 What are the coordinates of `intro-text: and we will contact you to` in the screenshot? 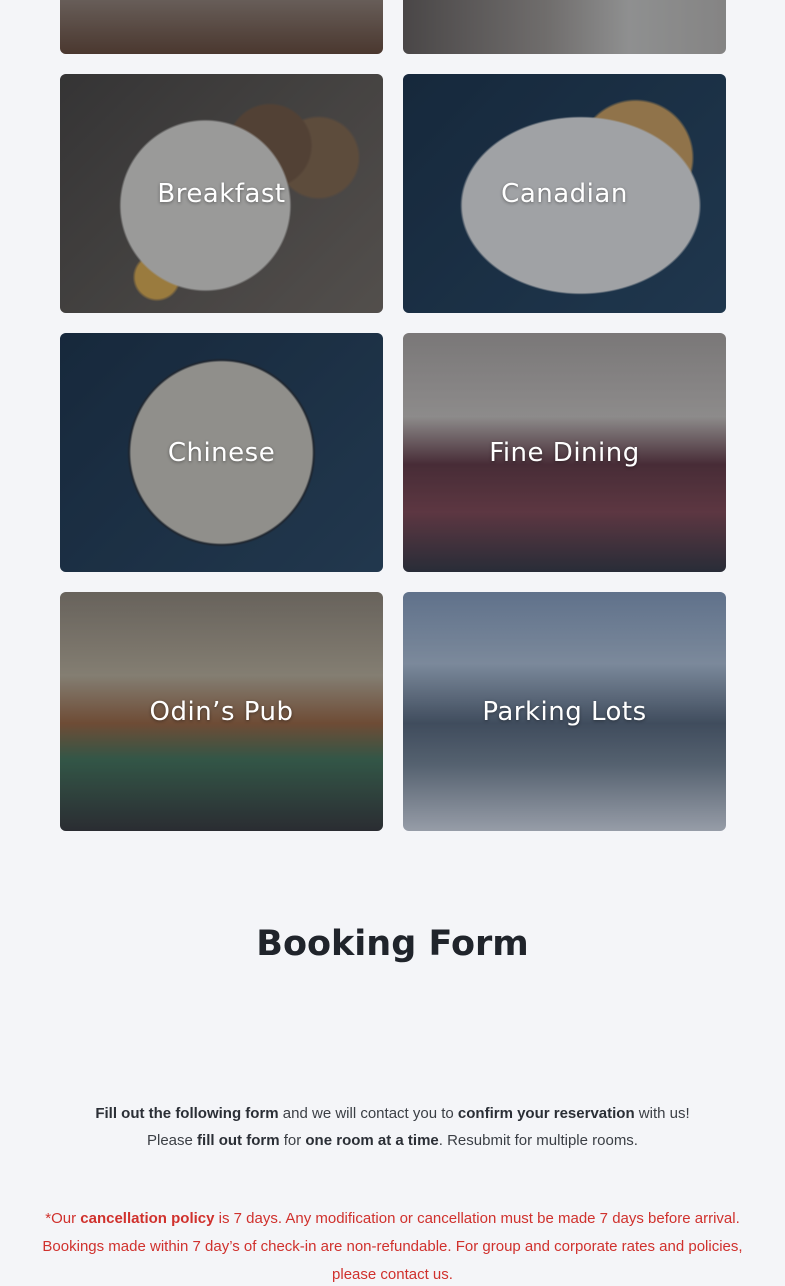 It's located at (368, 1113).